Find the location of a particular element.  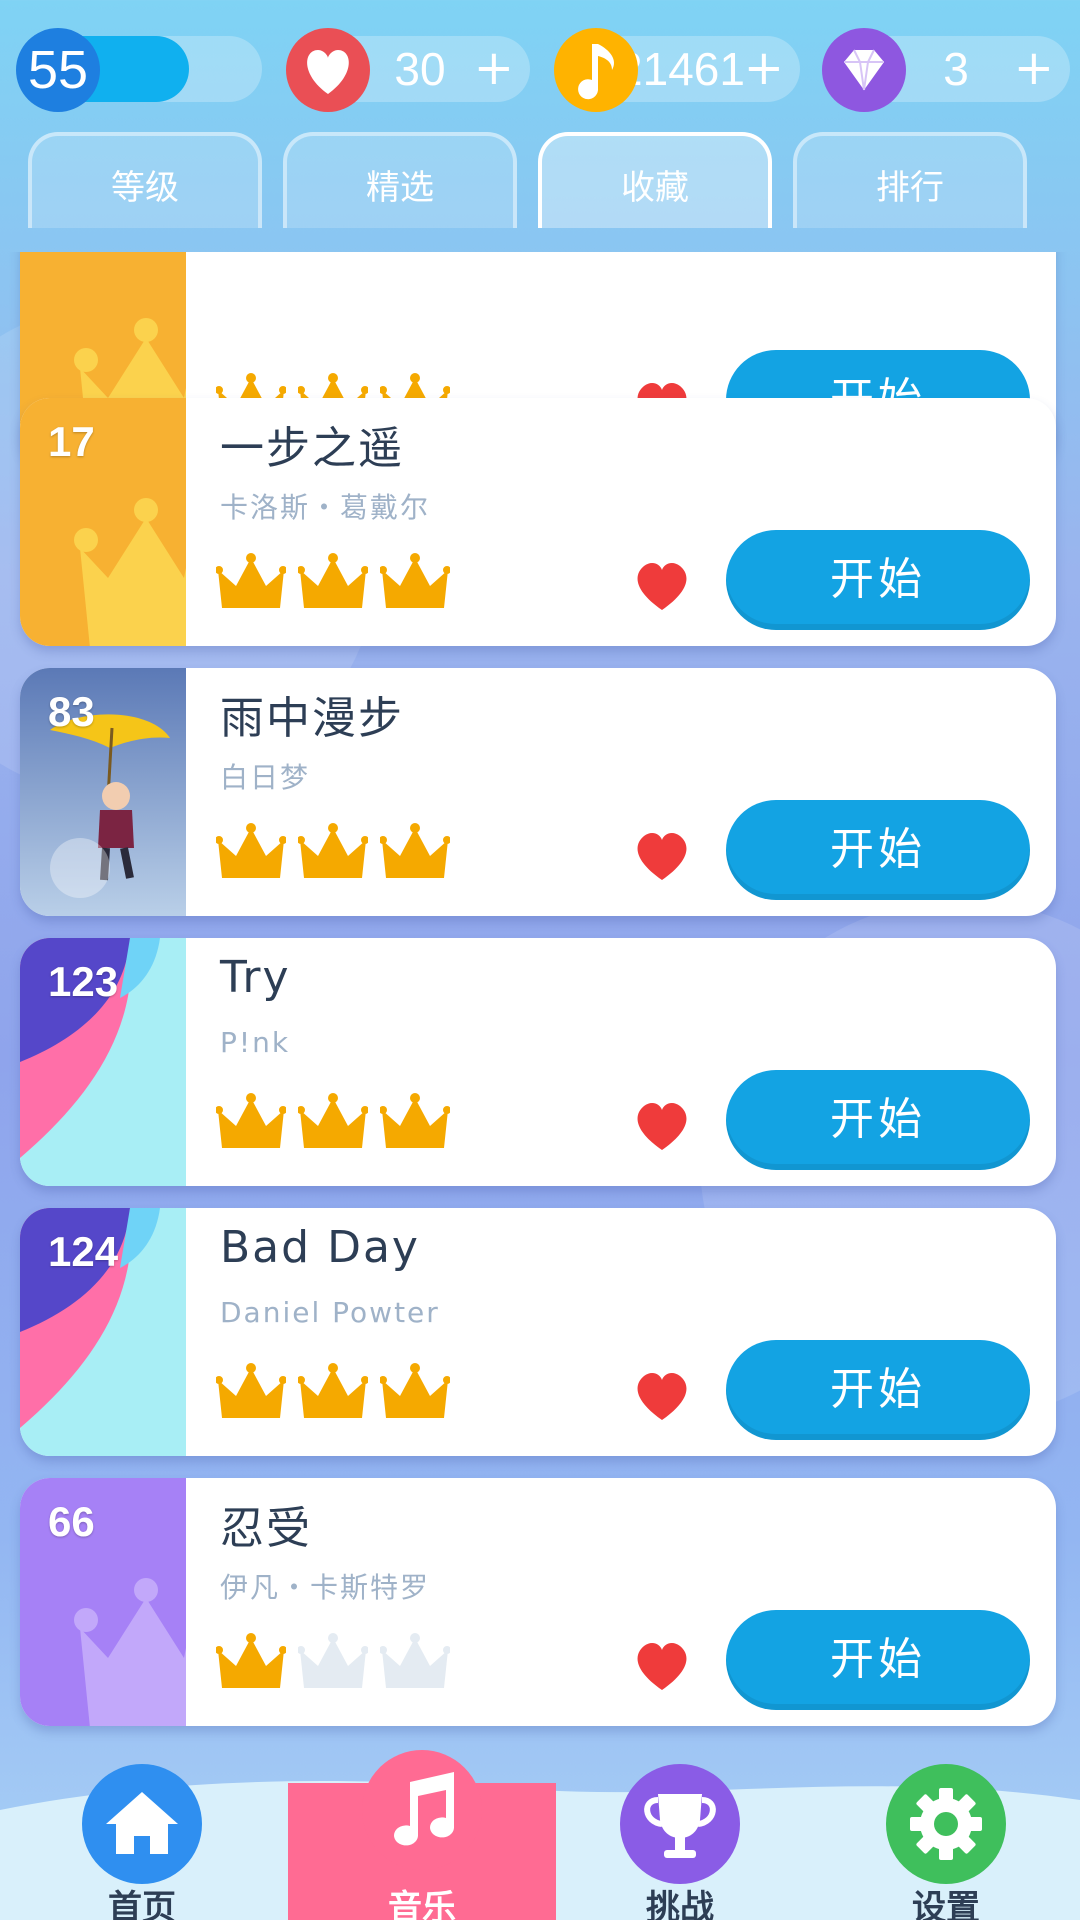

song-title: Bad Day is located at coordinates (320, 1247).